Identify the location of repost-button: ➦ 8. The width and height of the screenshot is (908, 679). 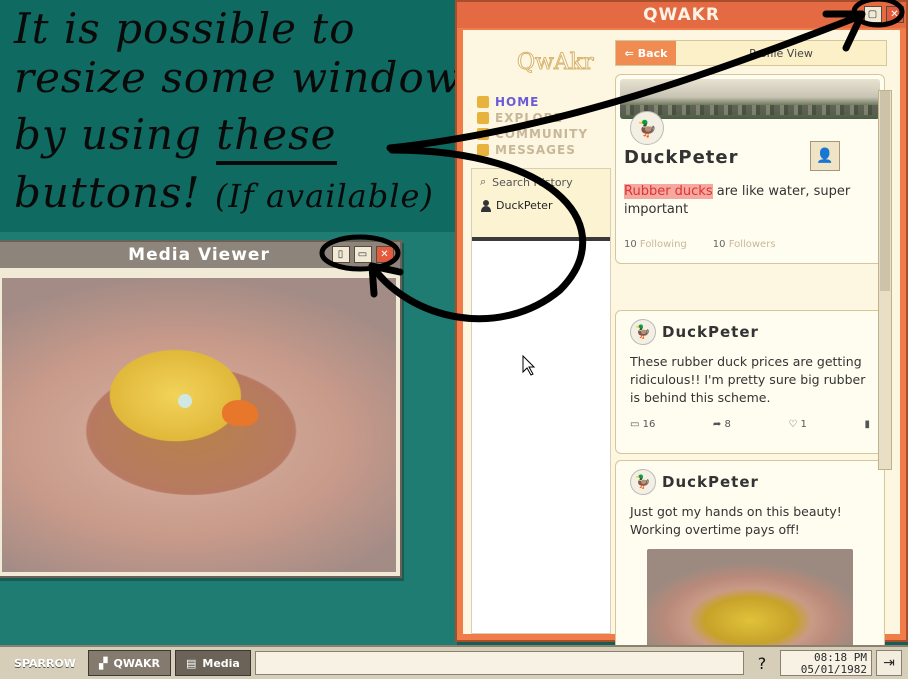
(722, 424).